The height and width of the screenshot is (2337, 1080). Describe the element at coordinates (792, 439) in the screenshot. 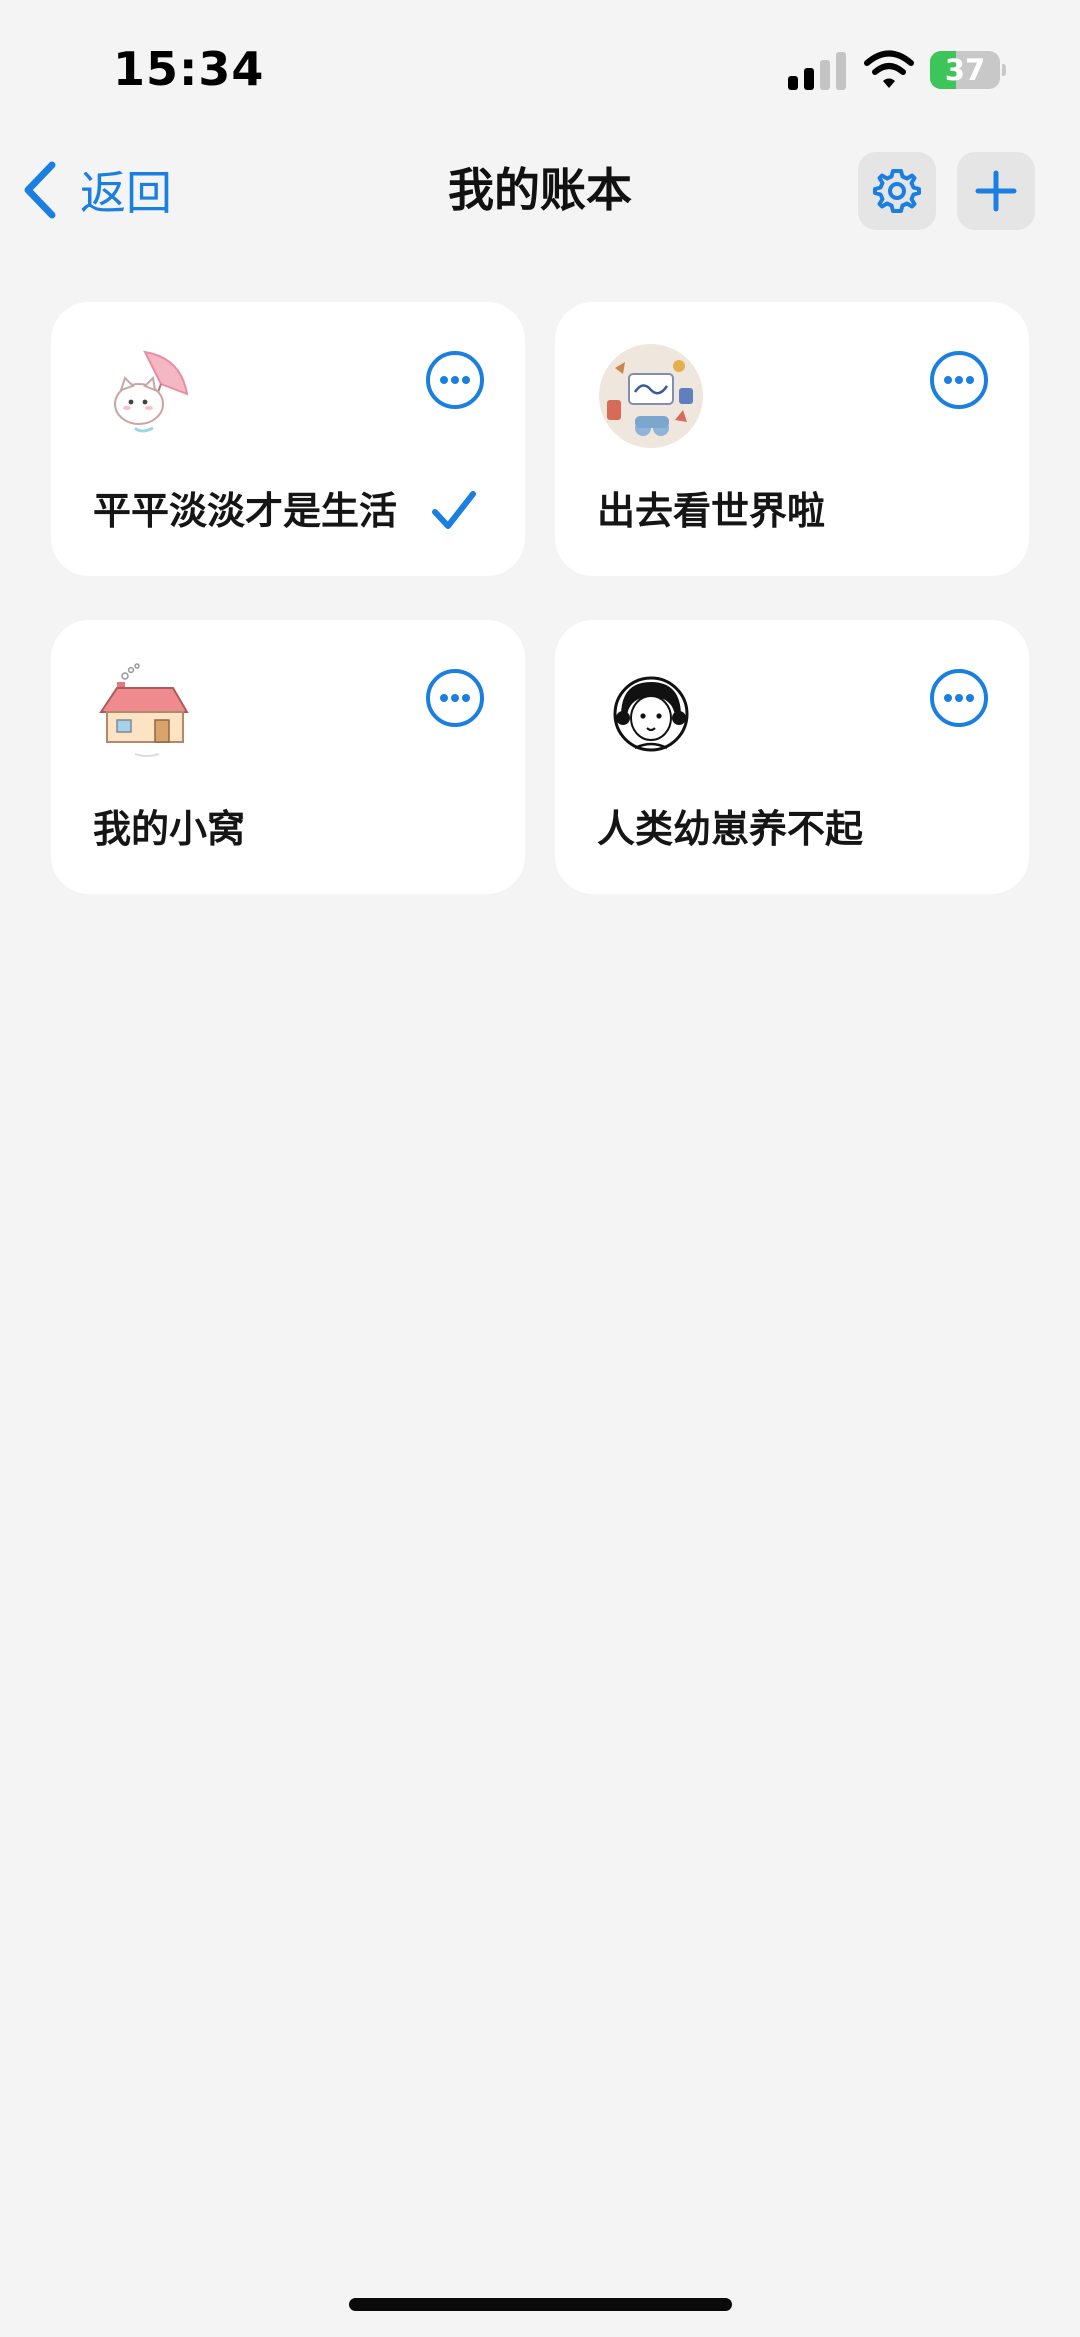

I see `book-card: 出去看世界啦` at that location.